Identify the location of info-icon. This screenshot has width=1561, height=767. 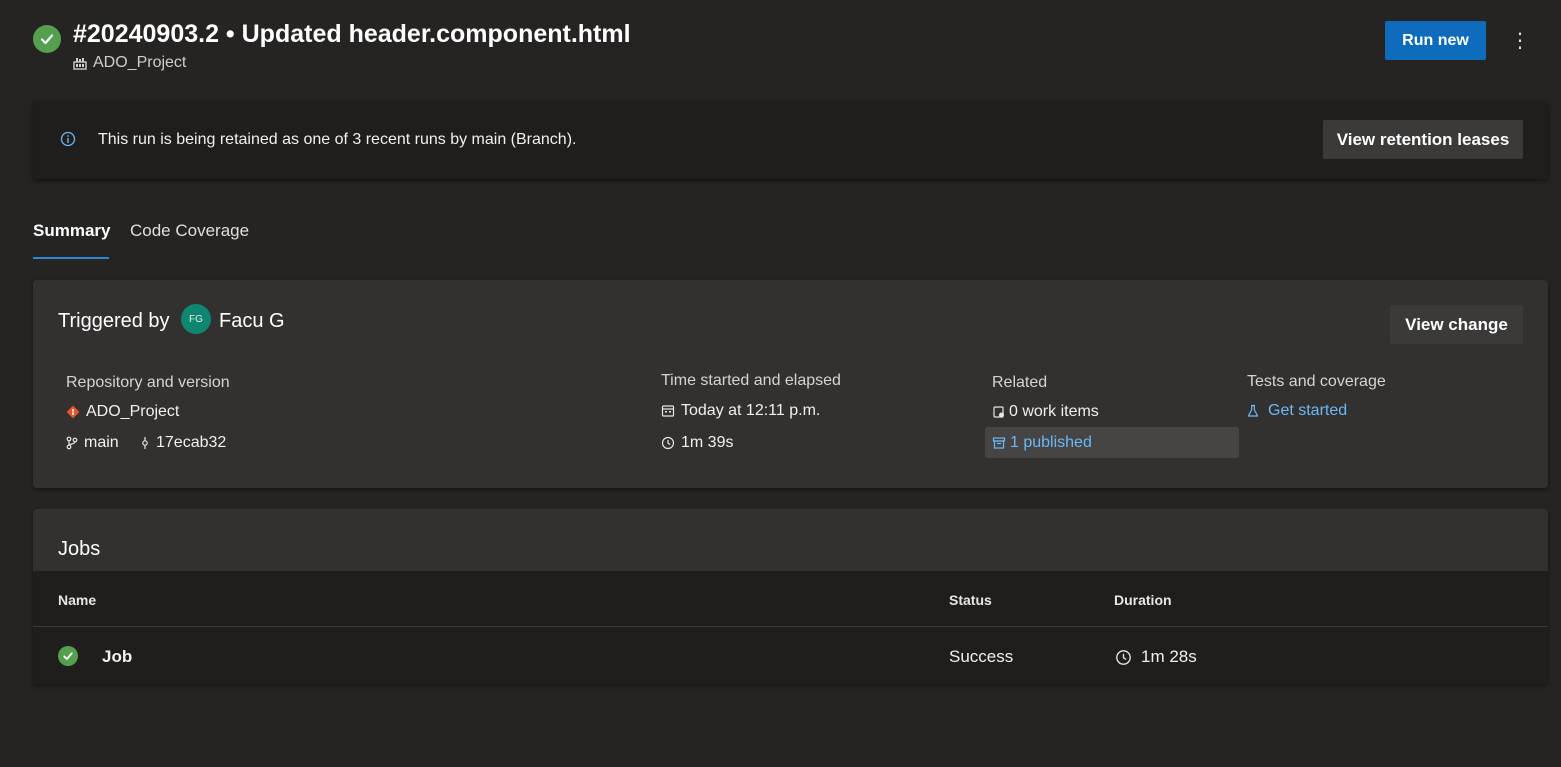
(68, 139).